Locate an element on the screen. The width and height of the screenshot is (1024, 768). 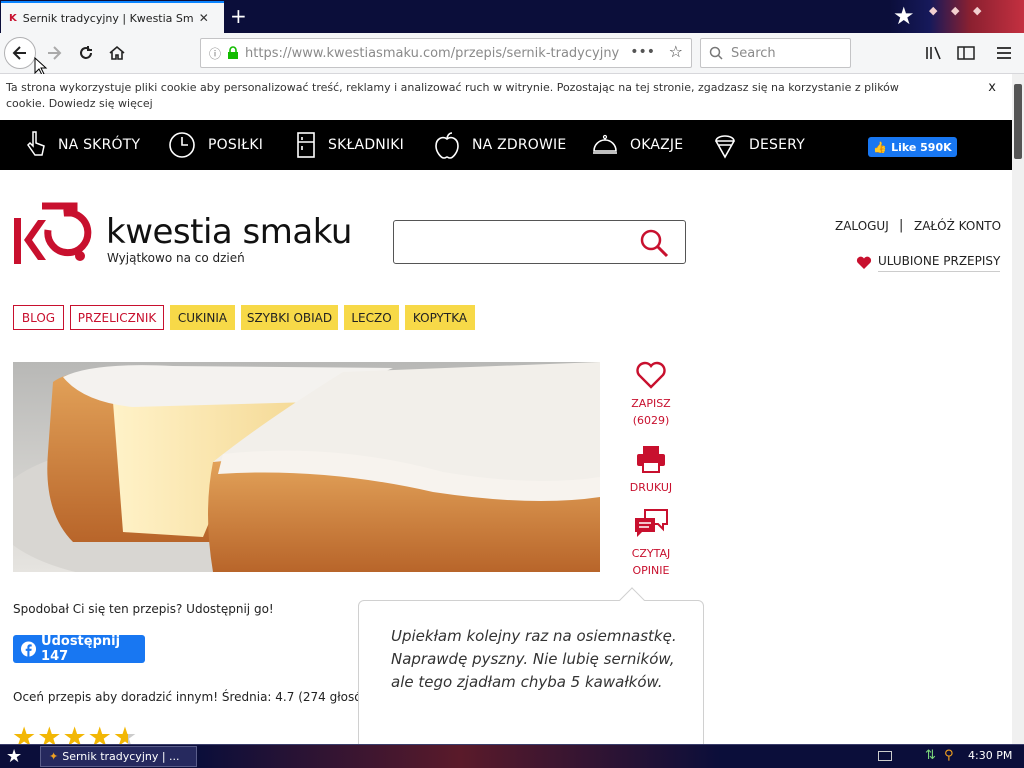
menu-item-label: NA ZDROWIE is located at coordinates (519, 145).